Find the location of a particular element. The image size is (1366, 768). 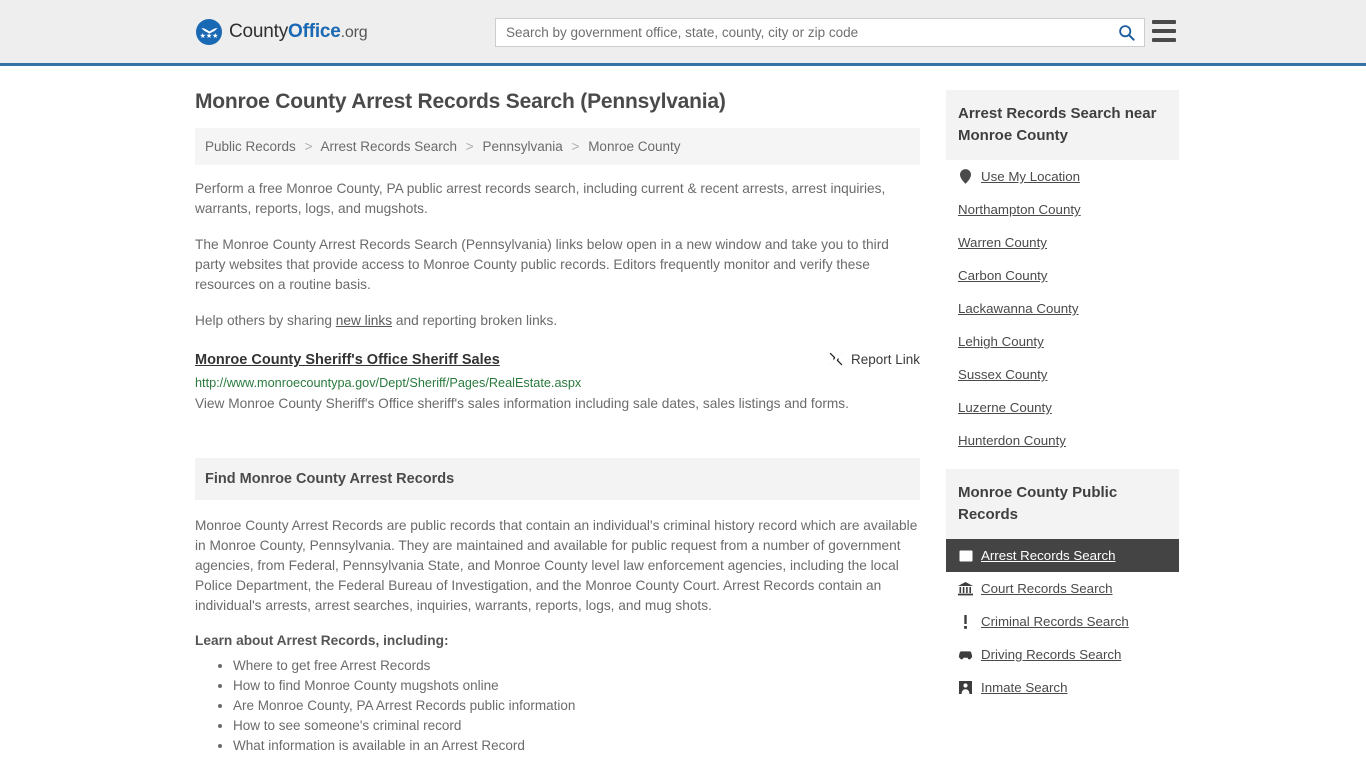

map-pin-icon is located at coordinates (965, 176).